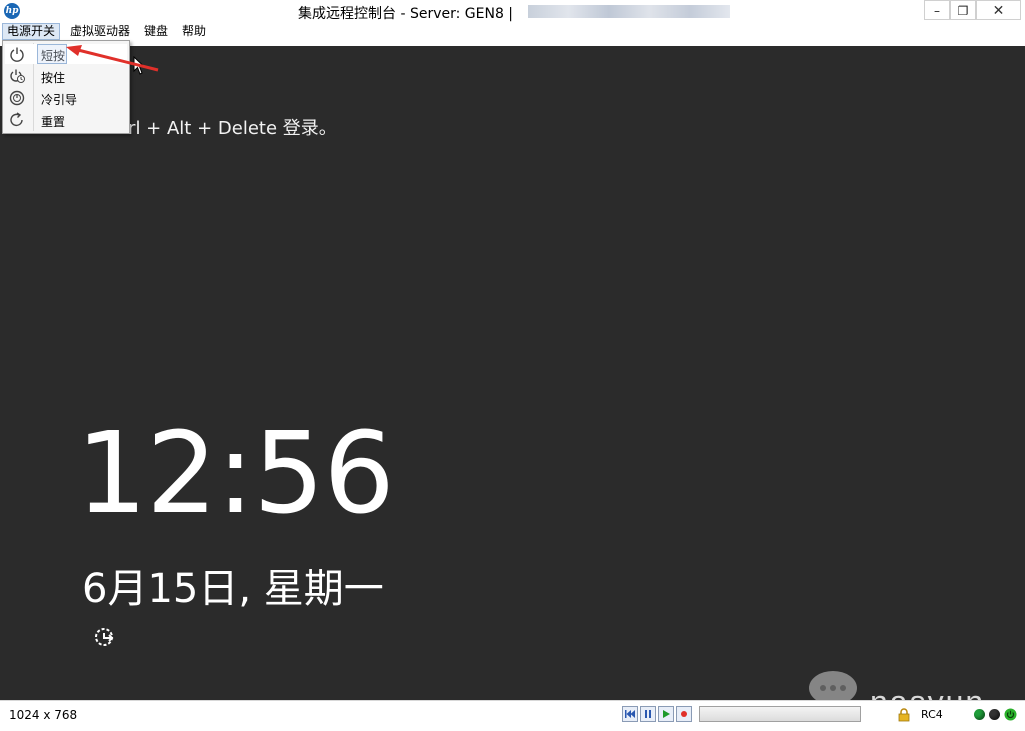  What do you see at coordinates (17, 54) in the screenshot?
I see `power-icon` at bounding box center [17, 54].